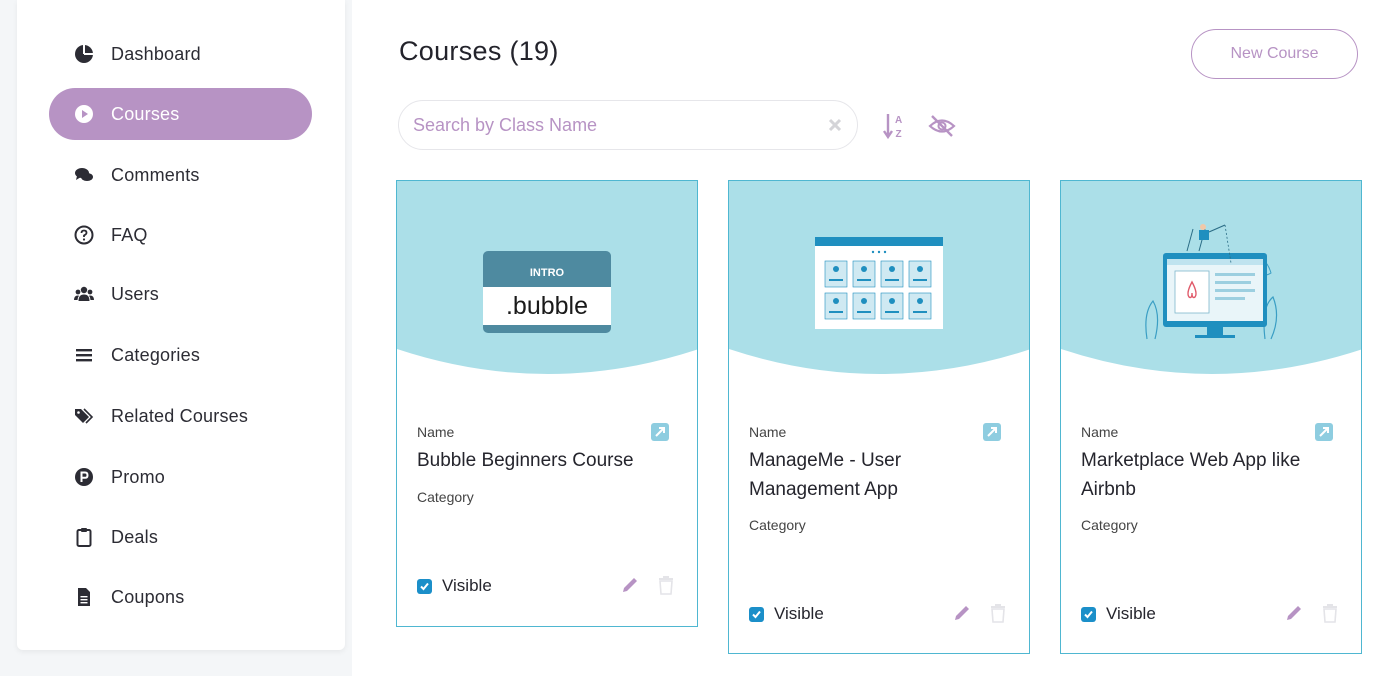 The image size is (1400, 676). What do you see at coordinates (84, 175) in the screenshot?
I see `comments-icon` at bounding box center [84, 175].